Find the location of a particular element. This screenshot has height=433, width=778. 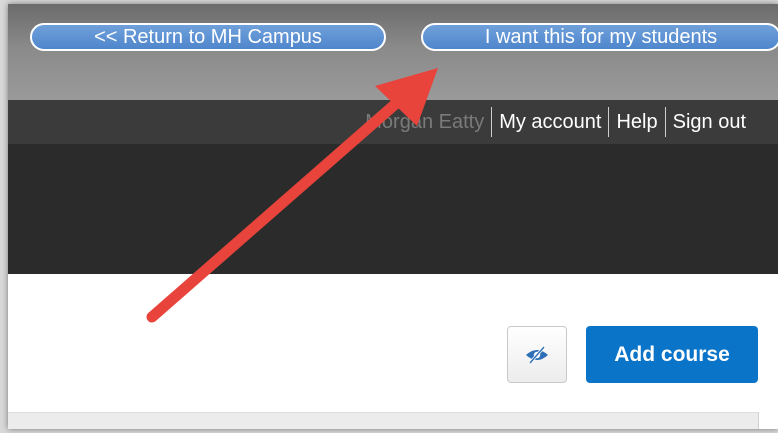

add-course-button: Add course is located at coordinates (672, 354).